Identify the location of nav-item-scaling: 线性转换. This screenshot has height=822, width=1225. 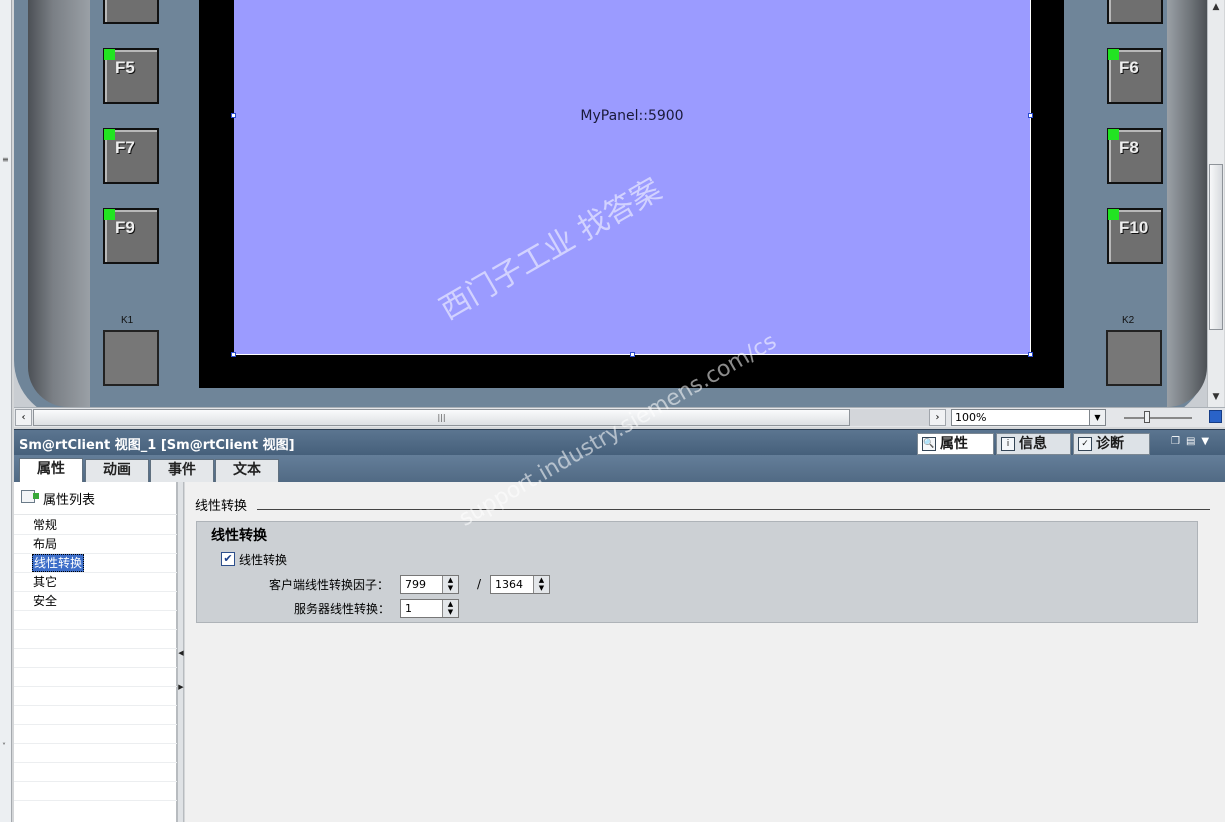
(58, 563).